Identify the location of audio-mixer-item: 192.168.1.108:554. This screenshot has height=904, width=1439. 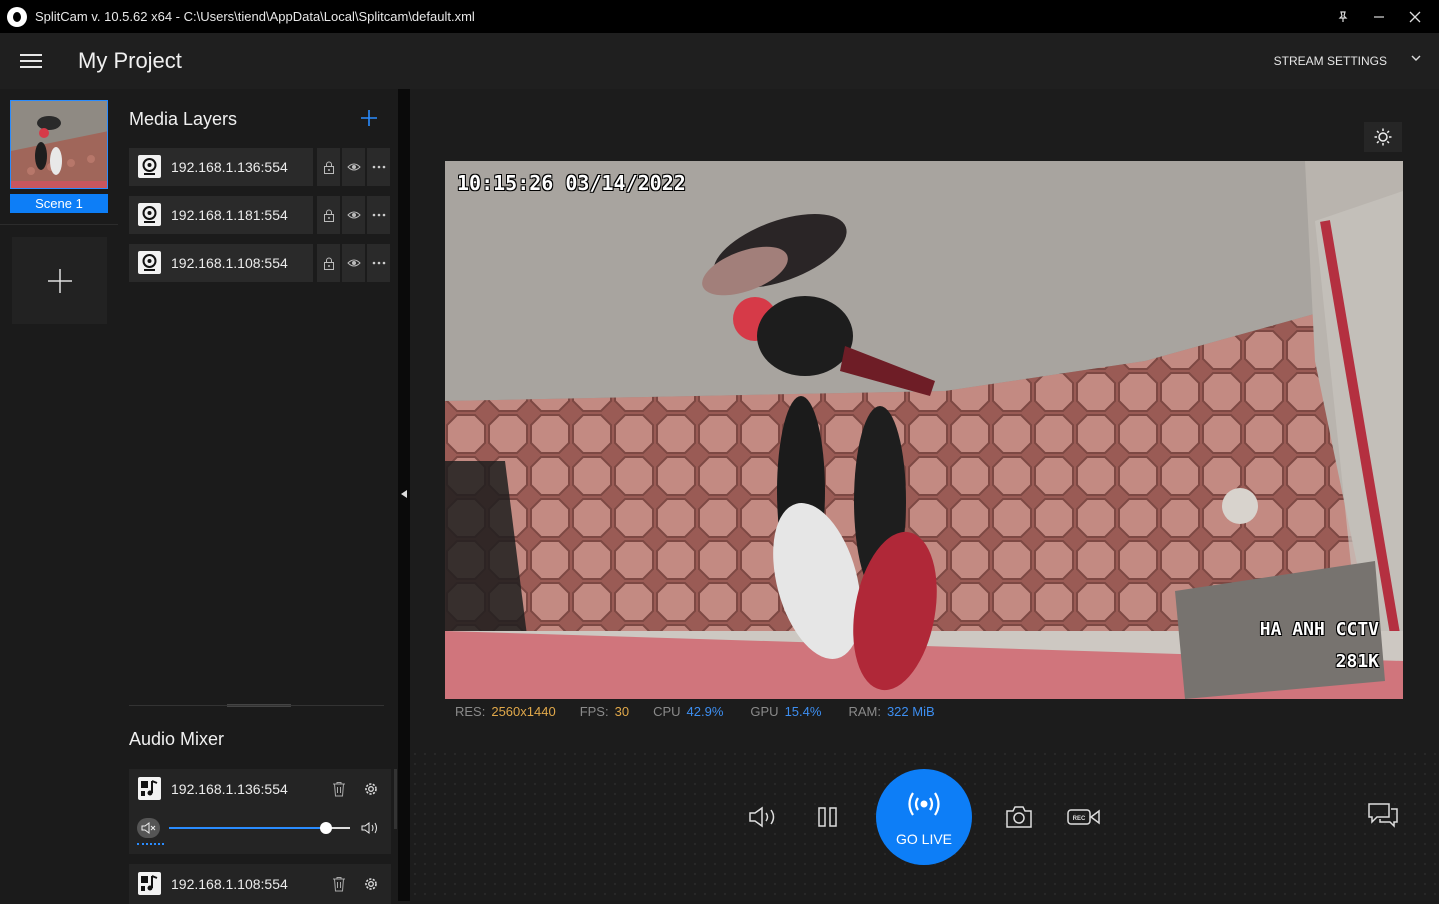
(260, 884).